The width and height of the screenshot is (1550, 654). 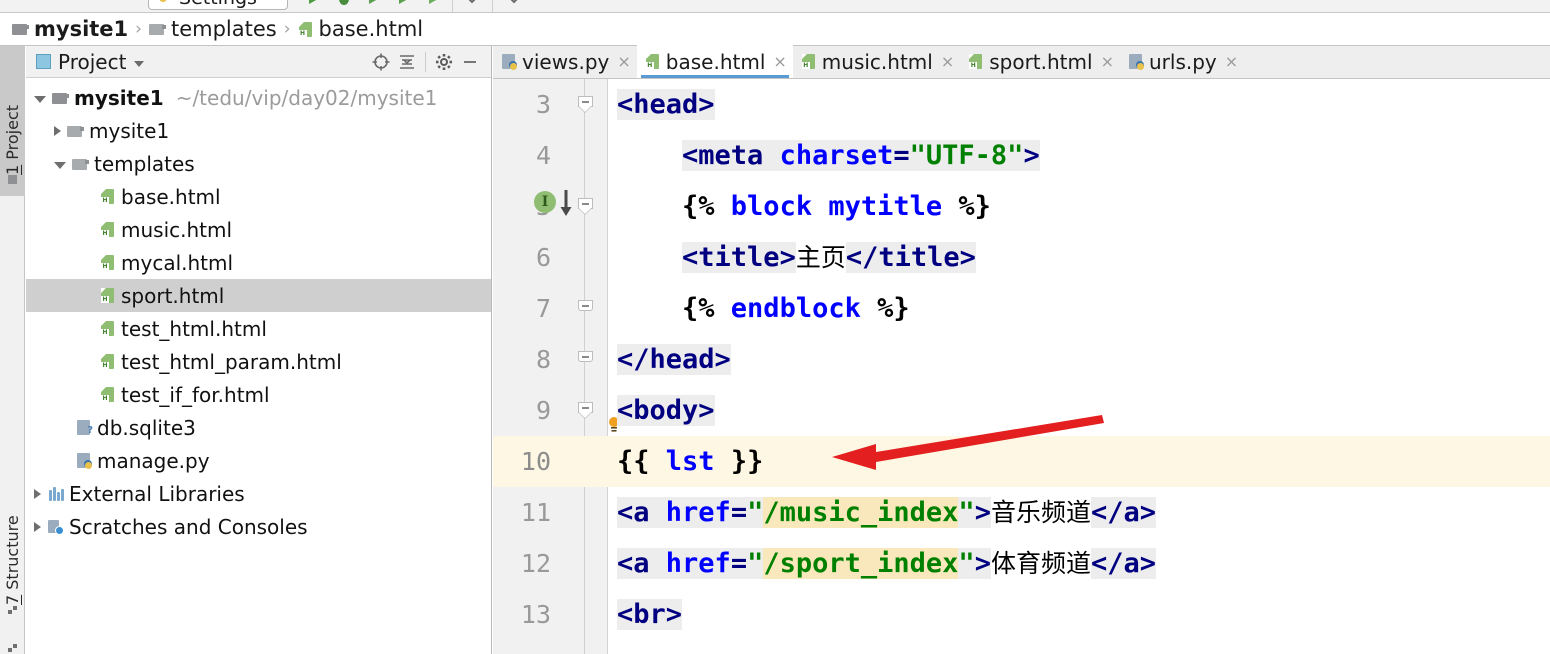 I want to click on code-line-5: 5 I {% block mytitle %}, so click(x=1021, y=206).